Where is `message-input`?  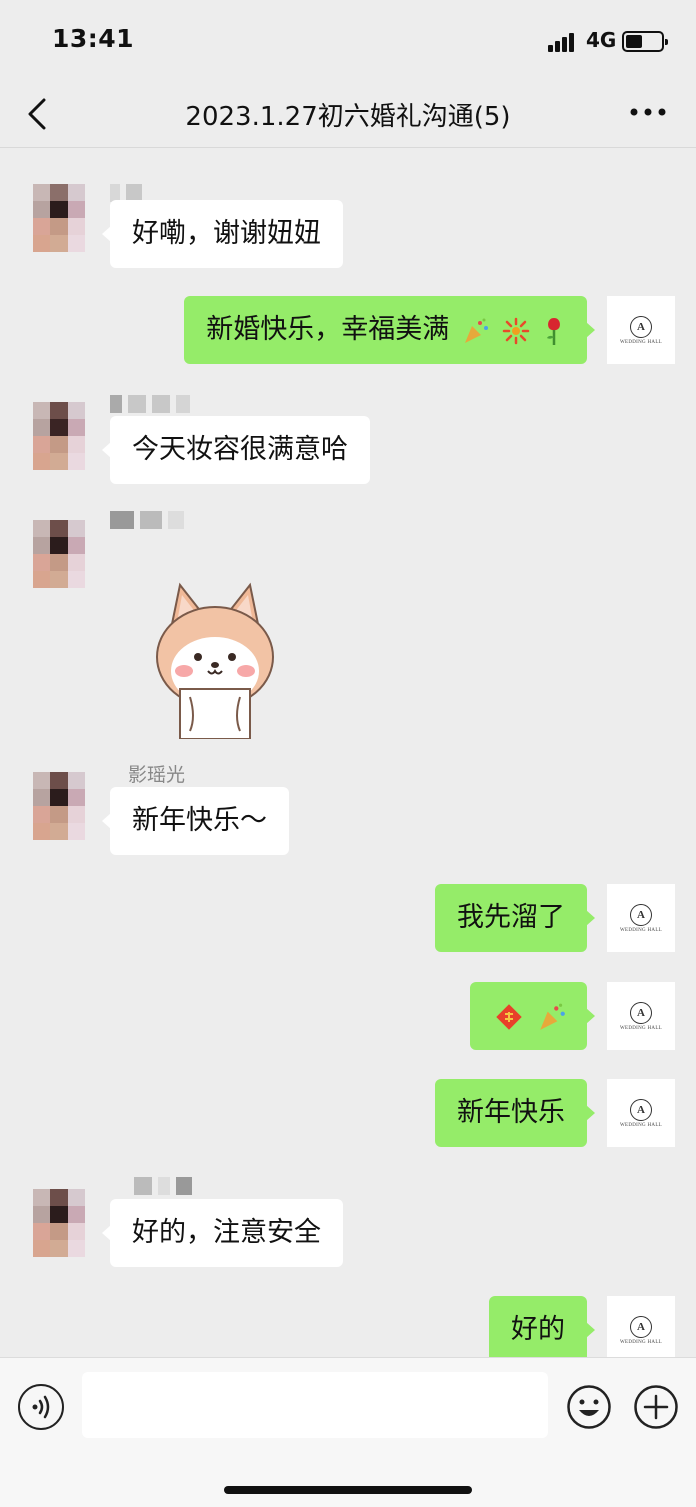
message-input is located at coordinates (315, 1405).